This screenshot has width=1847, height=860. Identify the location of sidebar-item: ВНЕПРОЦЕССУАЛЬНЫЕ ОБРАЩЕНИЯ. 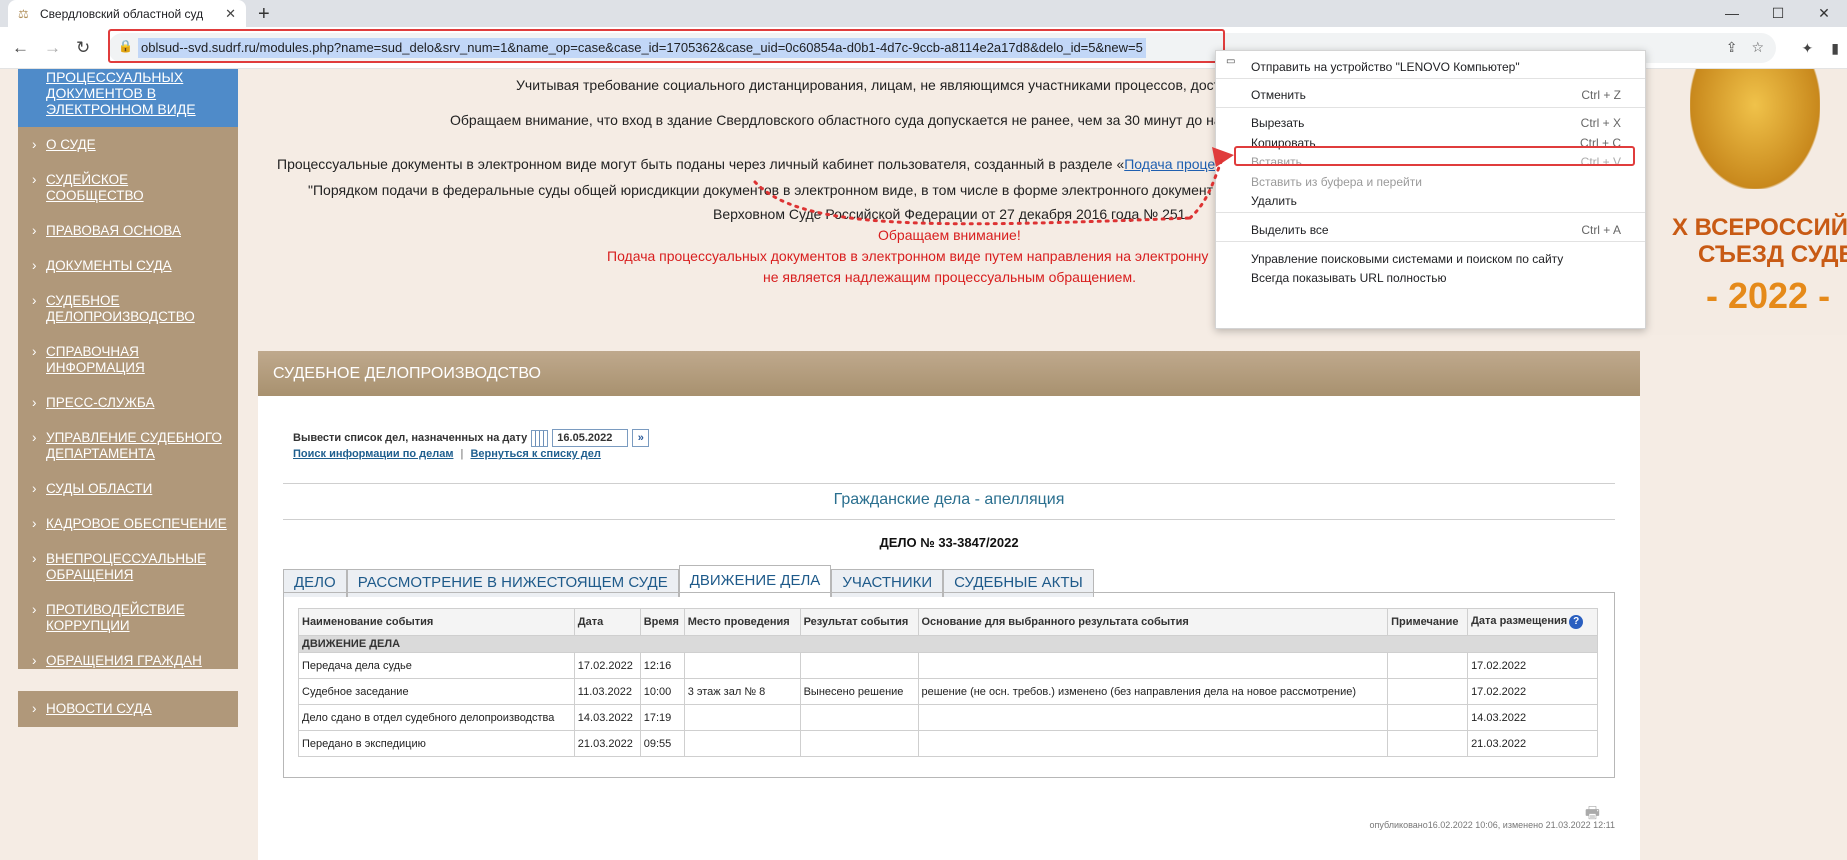
(128, 567).